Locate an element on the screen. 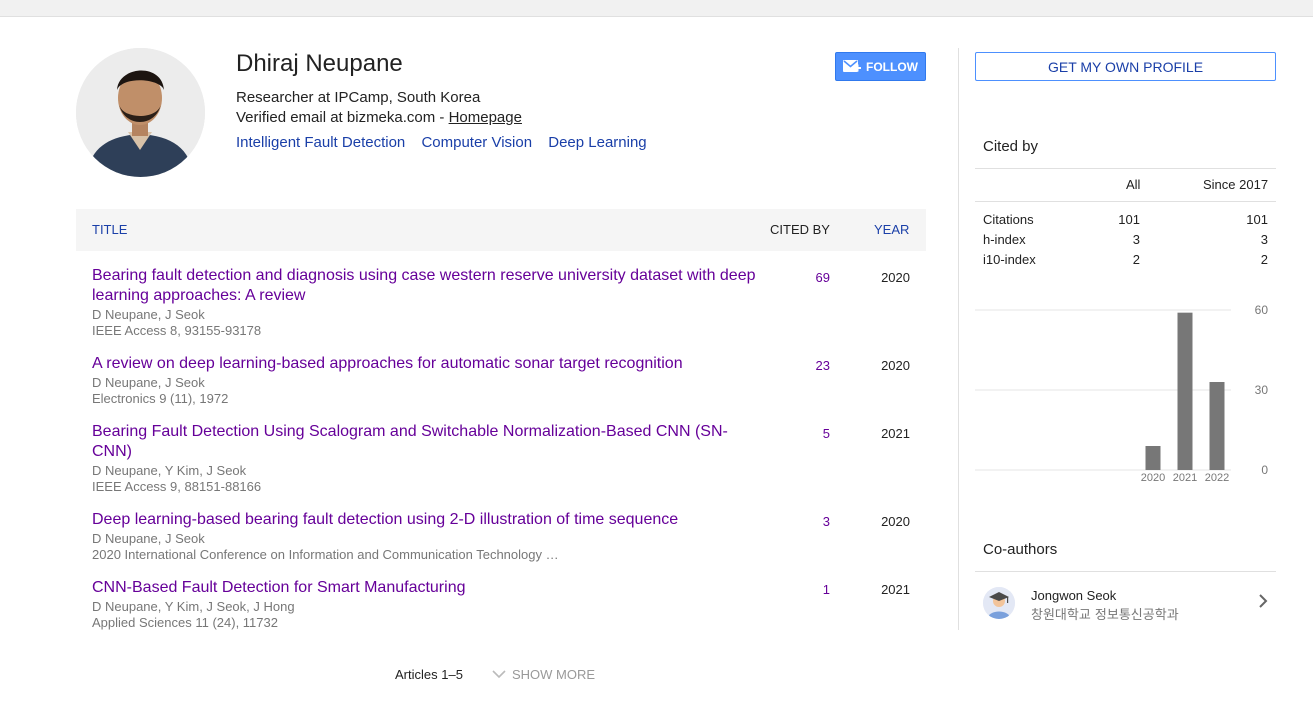  coauthor-item: Jongwon Seok 창원대학교 정보통신공학과 is located at coordinates (1125, 604).